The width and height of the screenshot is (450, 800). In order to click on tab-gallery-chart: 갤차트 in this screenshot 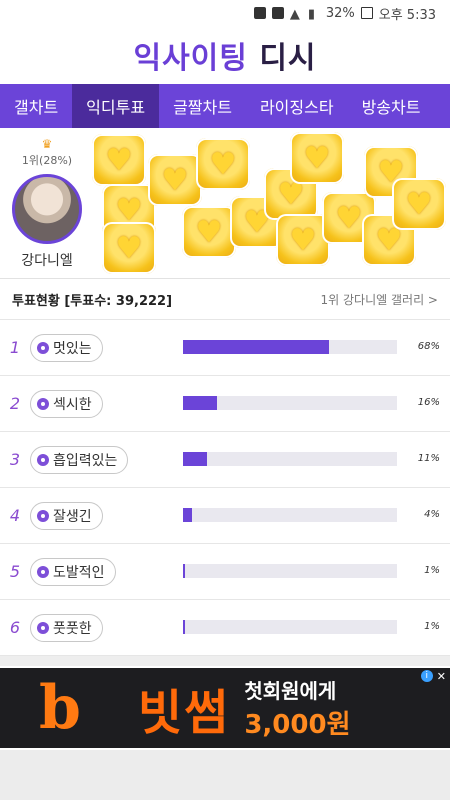, I will do `click(36, 106)`.